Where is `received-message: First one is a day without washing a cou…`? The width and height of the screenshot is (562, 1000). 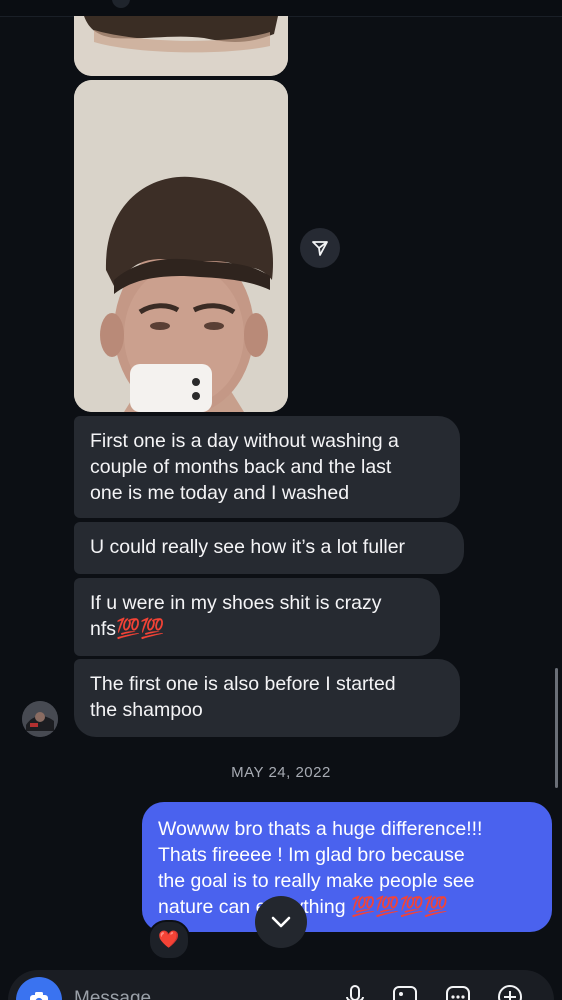
received-message: First one is a day without washing a cou… is located at coordinates (267, 467).